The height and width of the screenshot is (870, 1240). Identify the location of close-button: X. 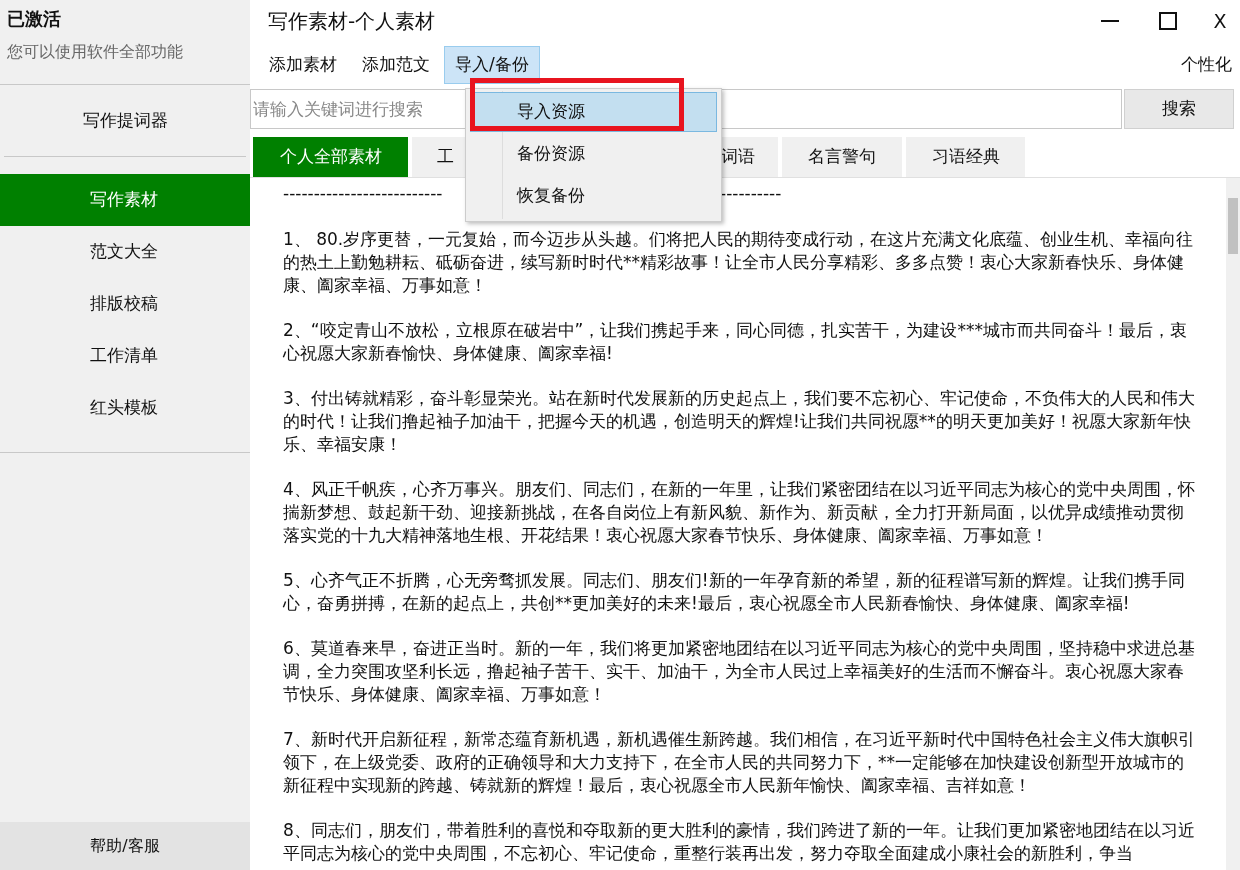
(1220, 21).